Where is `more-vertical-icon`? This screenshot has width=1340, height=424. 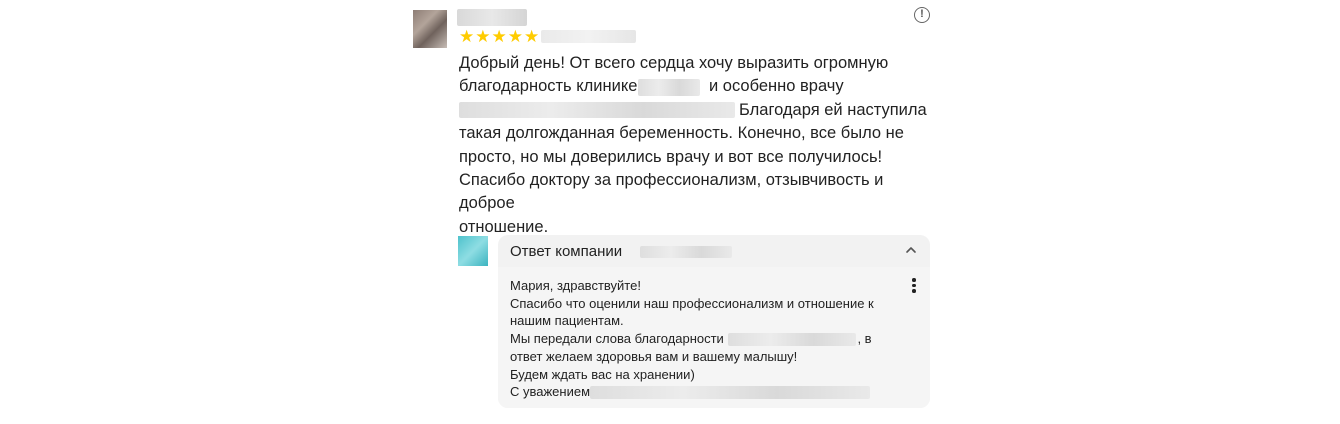
more-vertical-icon is located at coordinates (914, 286).